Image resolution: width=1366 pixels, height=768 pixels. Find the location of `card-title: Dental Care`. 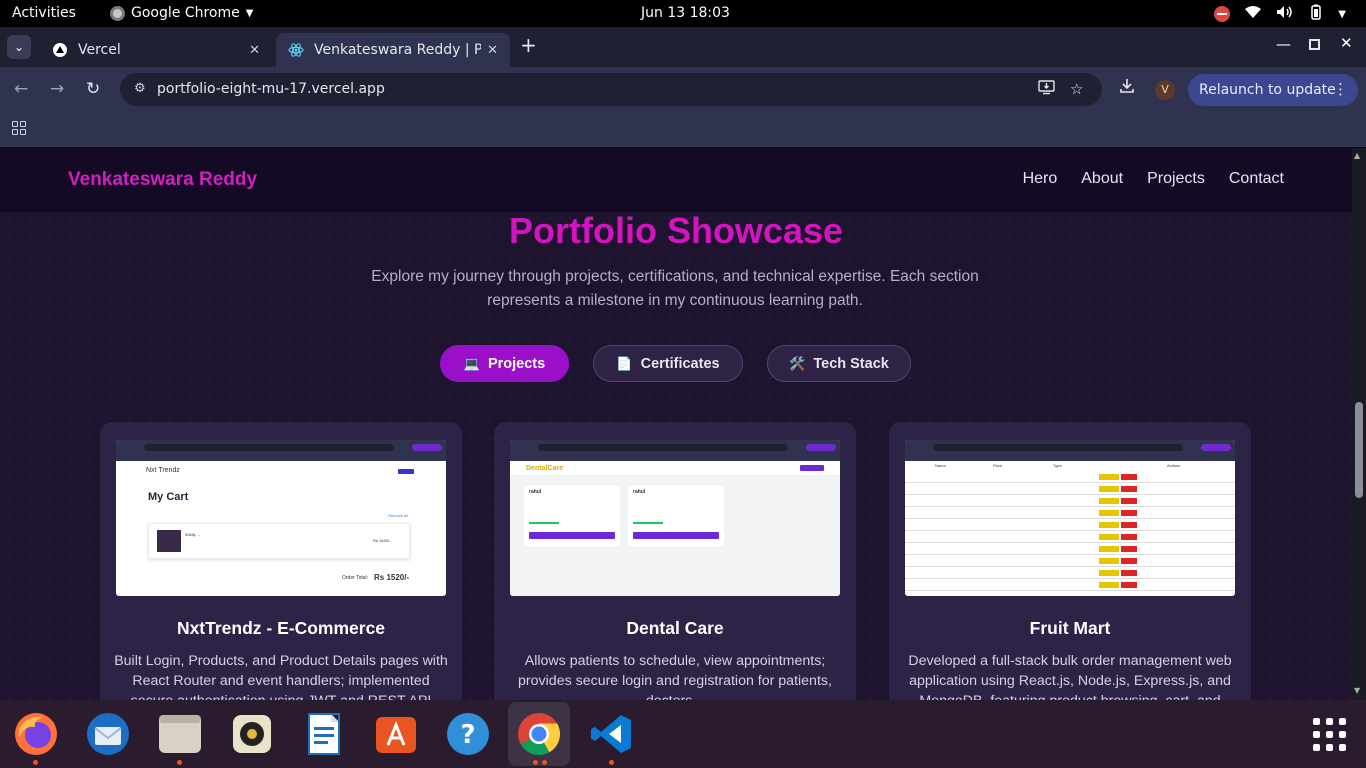

card-title: Dental Care is located at coordinates (675, 628).